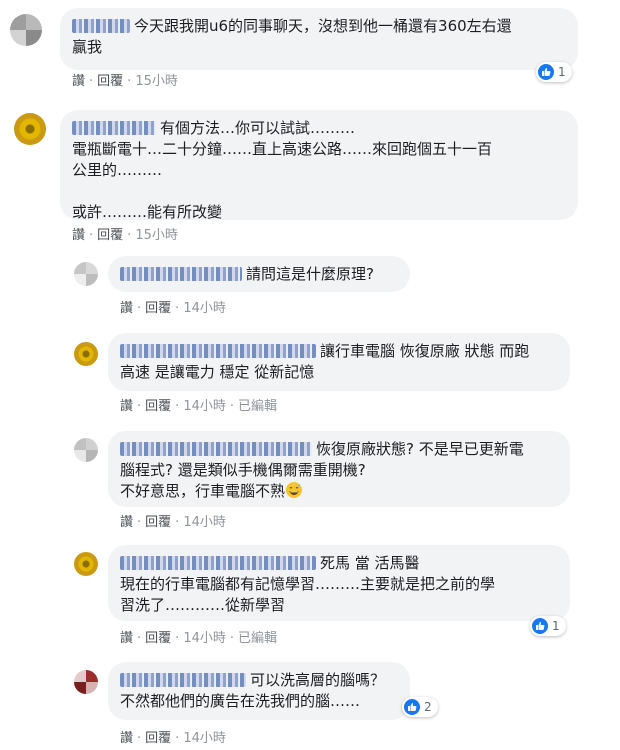  What do you see at coordinates (425, 351) in the screenshot?
I see `reply-text: 讓行車電腦 恢復原廠 狀態 而跑` at bounding box center [425, 351].